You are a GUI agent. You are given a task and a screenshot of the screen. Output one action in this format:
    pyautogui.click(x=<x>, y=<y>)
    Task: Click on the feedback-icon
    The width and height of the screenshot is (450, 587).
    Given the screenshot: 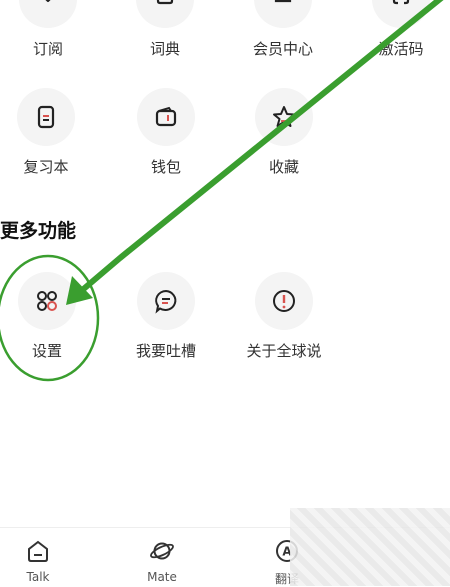 What is the action you would take?
    pyautogui.click(x=166, y=301)
    